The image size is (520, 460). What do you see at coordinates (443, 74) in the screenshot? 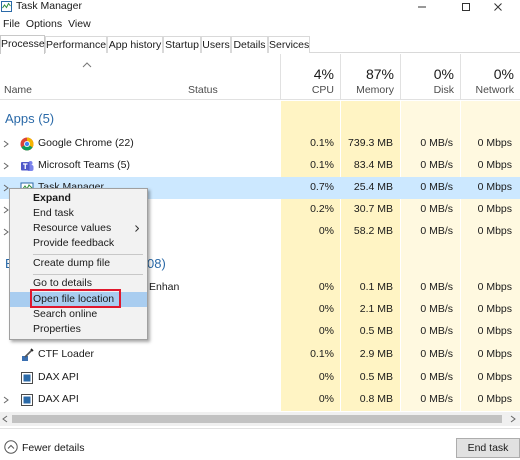
I see `disk-total-percent: 0%` at bounding box center [443, 74].